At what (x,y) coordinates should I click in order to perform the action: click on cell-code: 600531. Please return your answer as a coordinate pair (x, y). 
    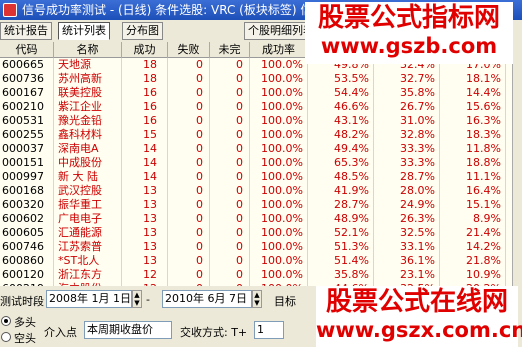
    Looking at the image, I should click on (27, 121).